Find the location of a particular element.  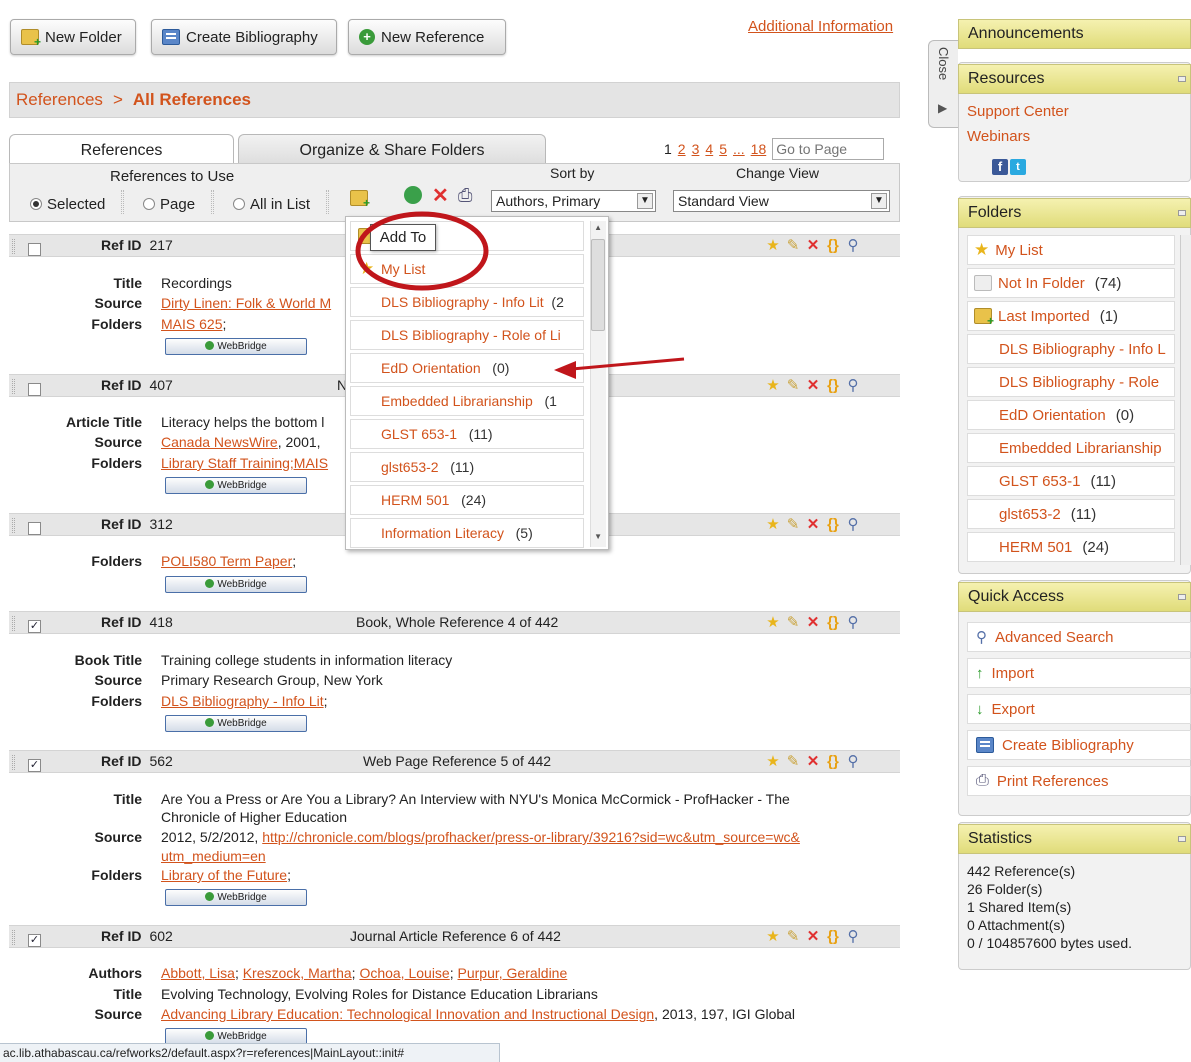

folder-link: Library of the Future is located at coordinates (224, 875).